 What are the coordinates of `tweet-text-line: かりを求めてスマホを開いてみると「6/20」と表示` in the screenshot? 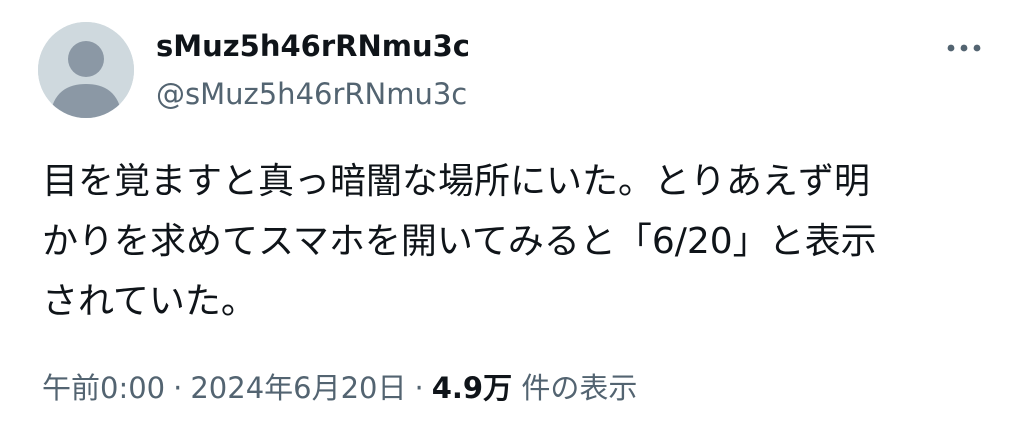 It's located at (459, 241).